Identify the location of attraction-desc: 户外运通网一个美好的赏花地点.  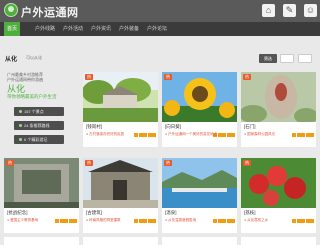
(200, 134).